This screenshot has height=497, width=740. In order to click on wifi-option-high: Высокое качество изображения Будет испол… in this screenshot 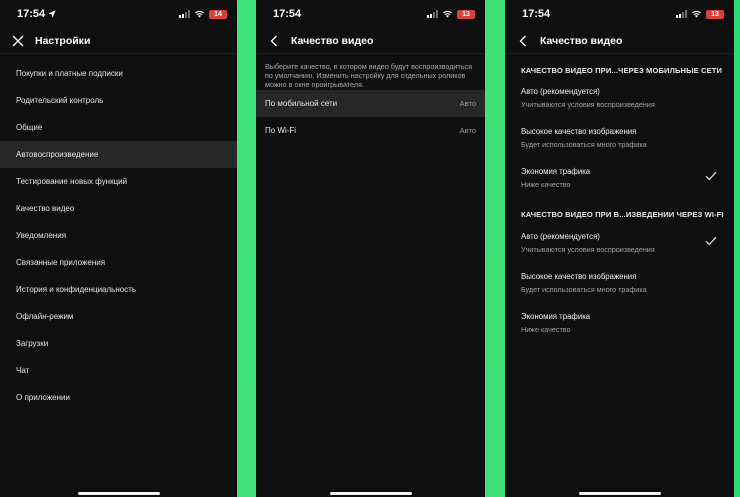, I will do `click(619, 286)`.